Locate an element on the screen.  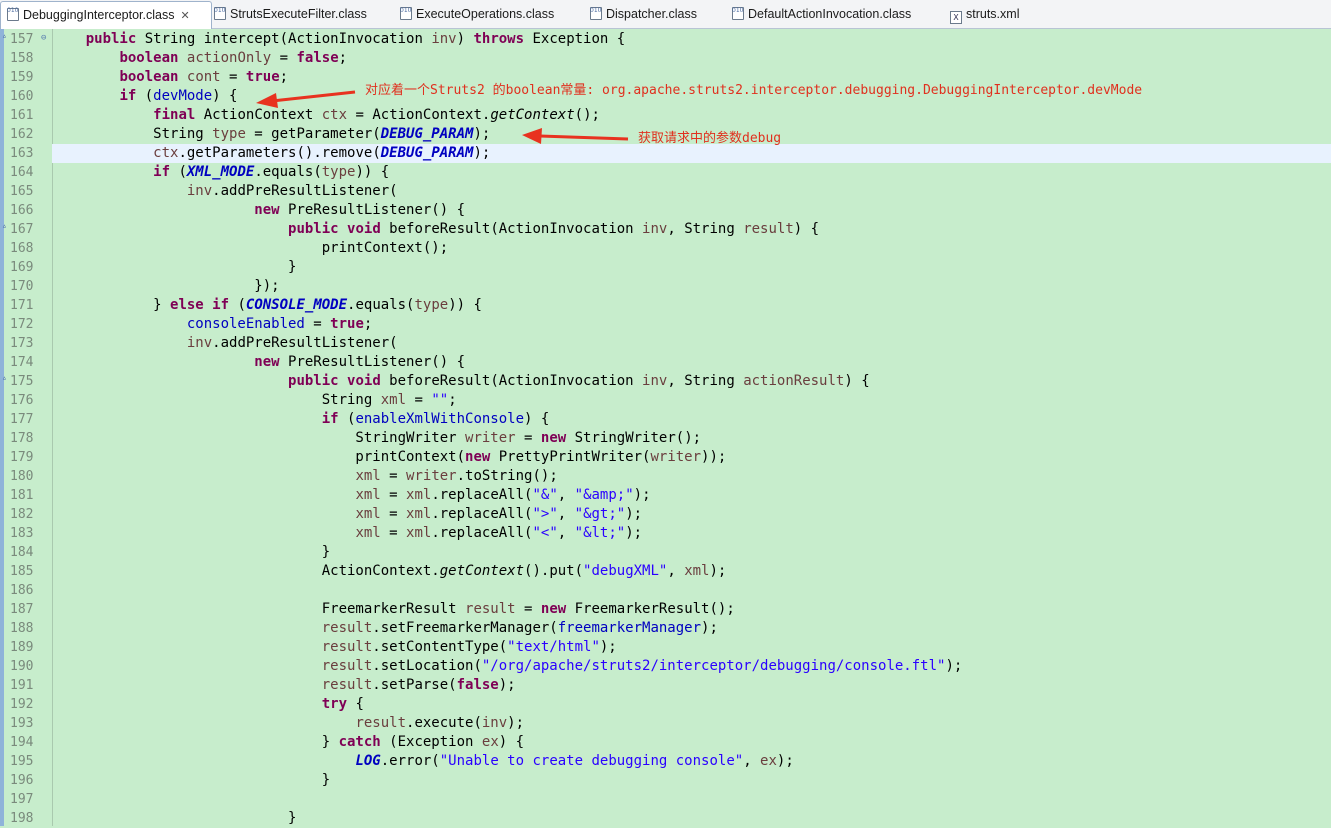
code-token: .toString(); is located at coordinates (507, 476).